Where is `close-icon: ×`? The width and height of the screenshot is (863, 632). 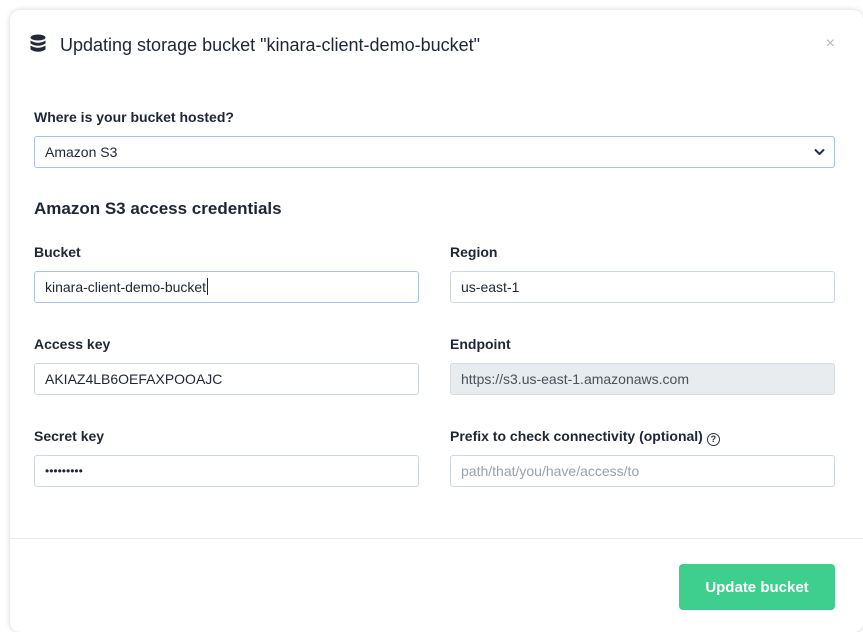
close-icon: × is located at coordinates (830, 44).